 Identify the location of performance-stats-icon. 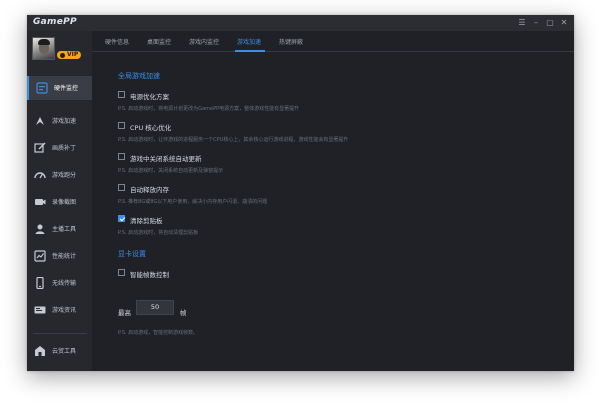
(40, 256).